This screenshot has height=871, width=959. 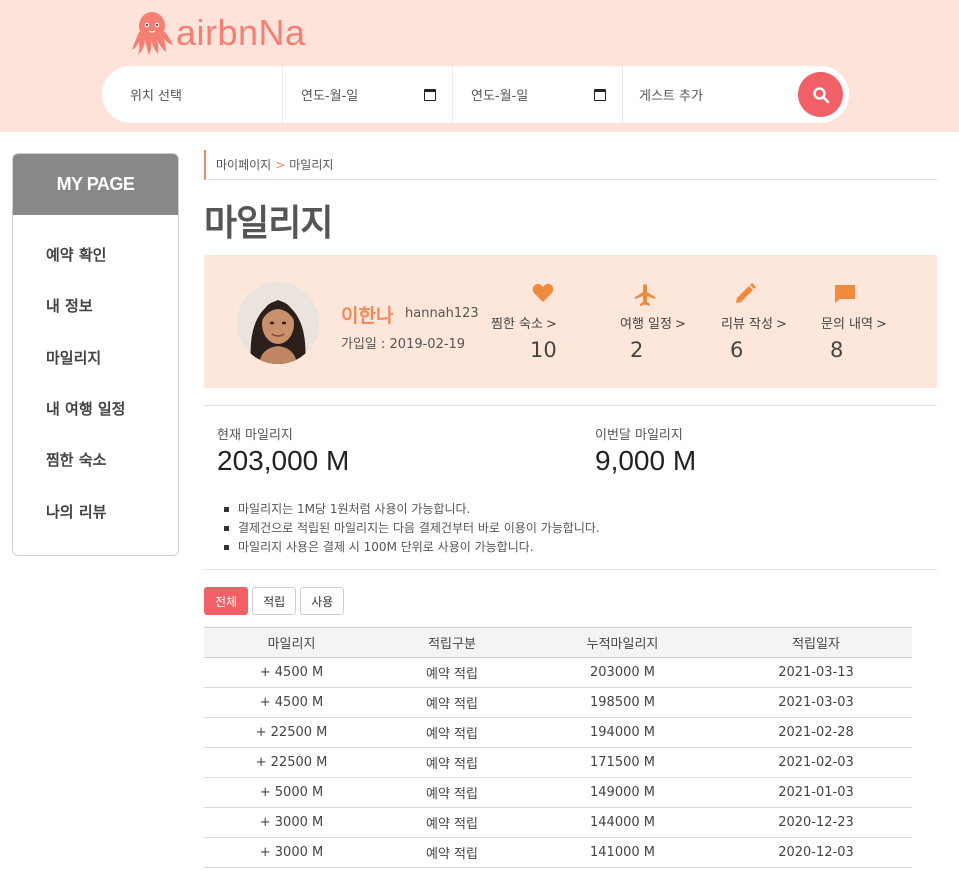 What do you see at coordinates (570, 165) in the screenshot?
I see `breadcrumb: 마이페이지 > 마일리지` at bounding box center [570, 165].